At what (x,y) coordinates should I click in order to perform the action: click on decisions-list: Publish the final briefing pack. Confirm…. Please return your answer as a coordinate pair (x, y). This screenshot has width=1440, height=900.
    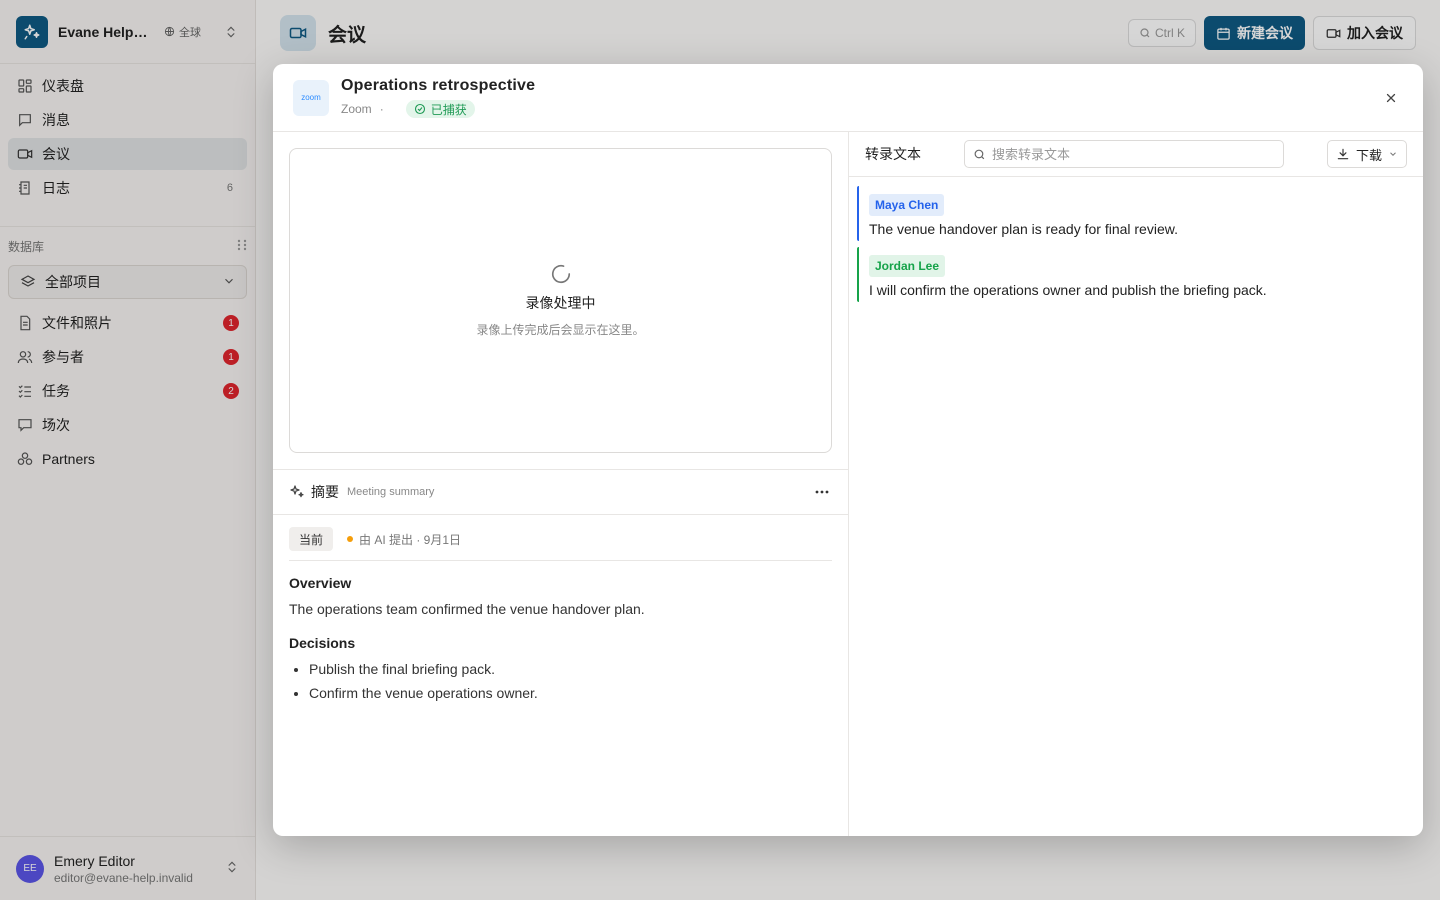
    Looking at the image, I should click on (560, 681).